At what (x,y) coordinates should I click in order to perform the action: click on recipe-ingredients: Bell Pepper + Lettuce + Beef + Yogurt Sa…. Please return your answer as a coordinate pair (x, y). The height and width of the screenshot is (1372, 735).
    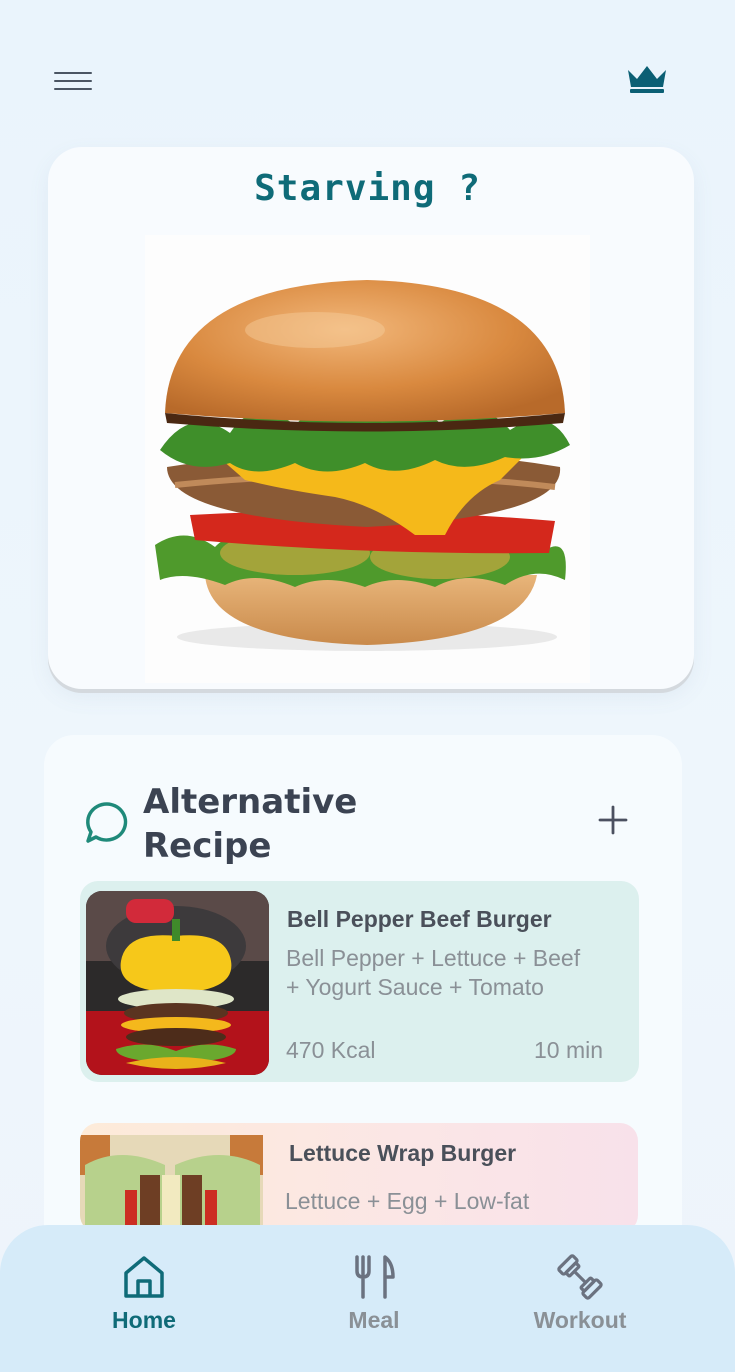
    Looking at the image, I should click on (456, 973).